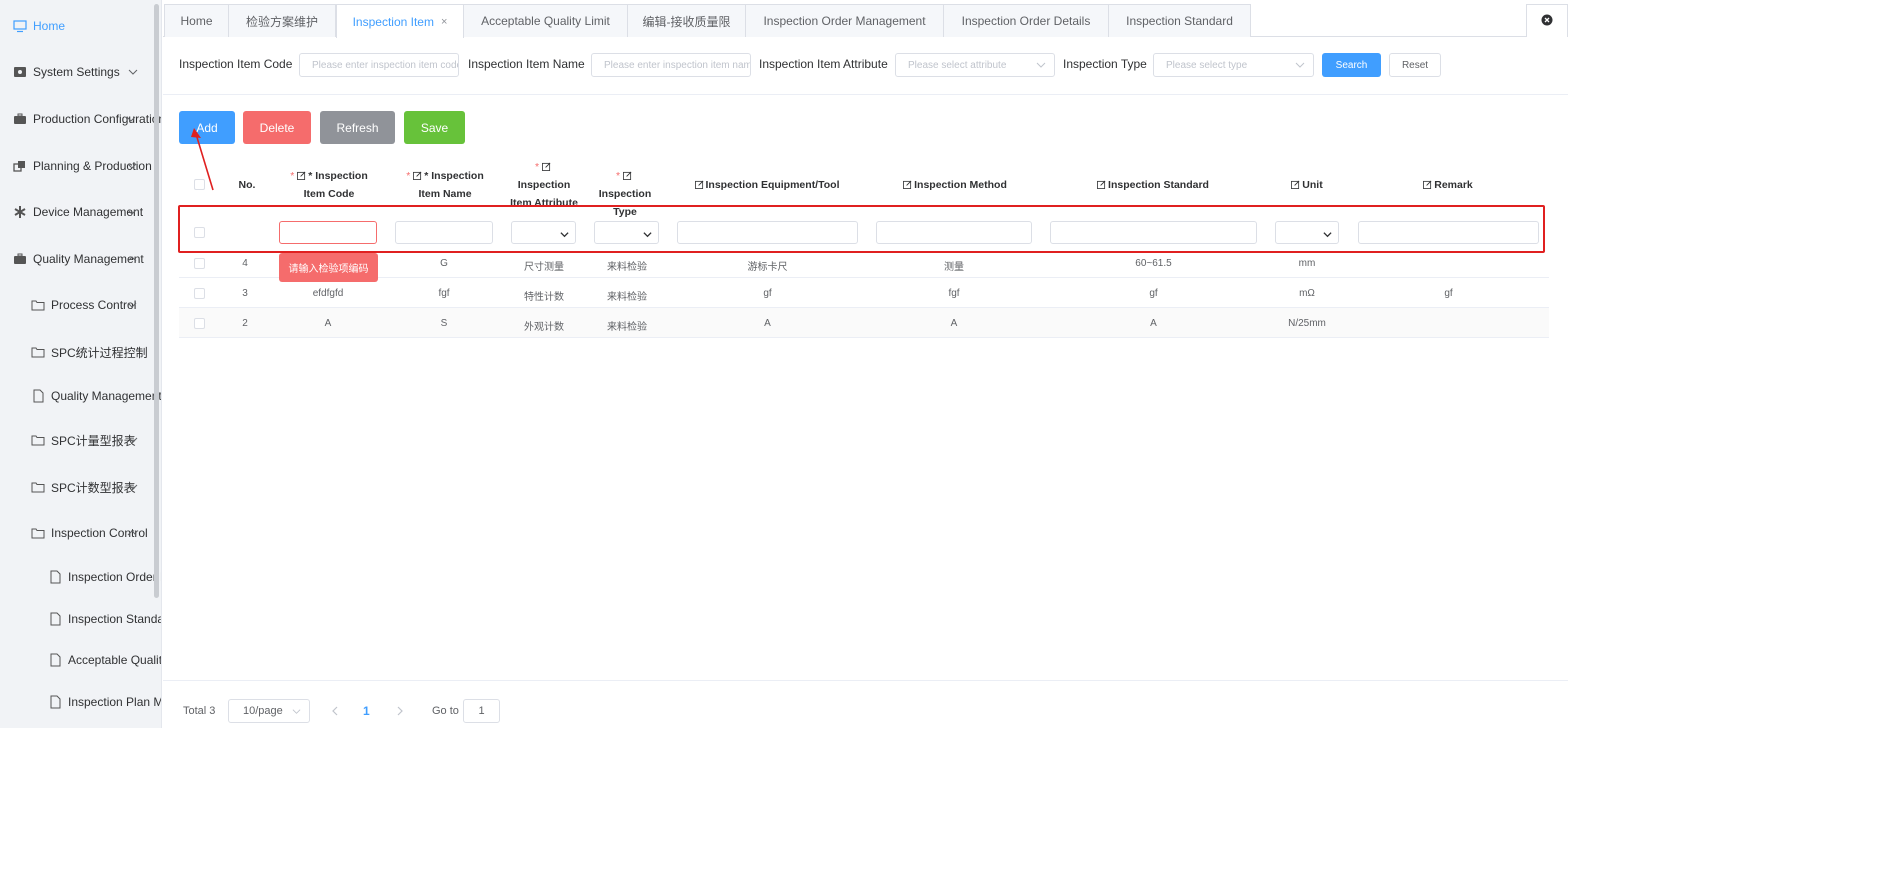 Image resolution: width=1888 pixels, height=876 pixels. What do you see at coordinates (844, 20) in the screenshot?
I see `tab-inspection-order-management: Inspection Order Management` at bounding box center [844, 20].